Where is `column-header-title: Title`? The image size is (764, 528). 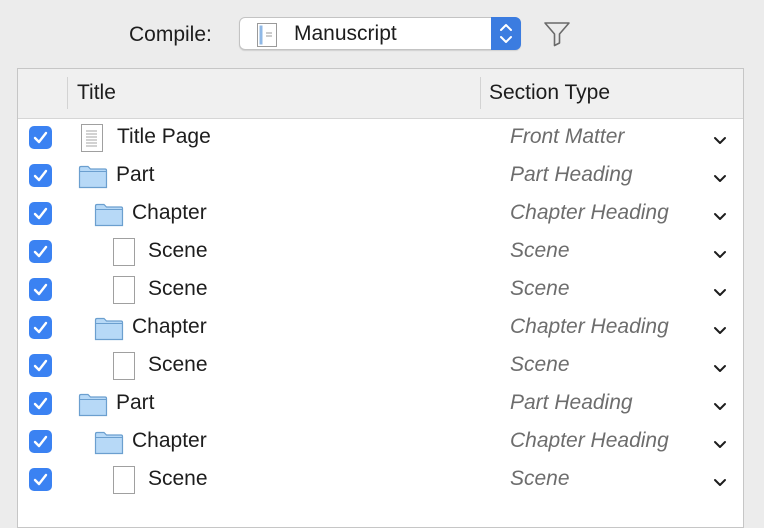 column-header-title: Title is located at coordinates (96, 93).